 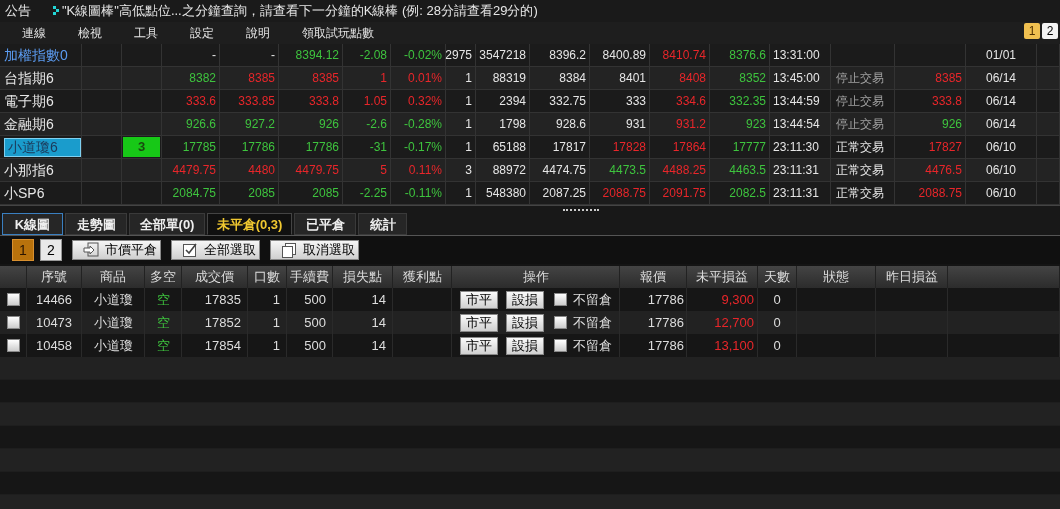 What do you see at coordinates (29, 124) in the screenshot?
I see `product-name: 金融期6` at bounding box center [29, 124].